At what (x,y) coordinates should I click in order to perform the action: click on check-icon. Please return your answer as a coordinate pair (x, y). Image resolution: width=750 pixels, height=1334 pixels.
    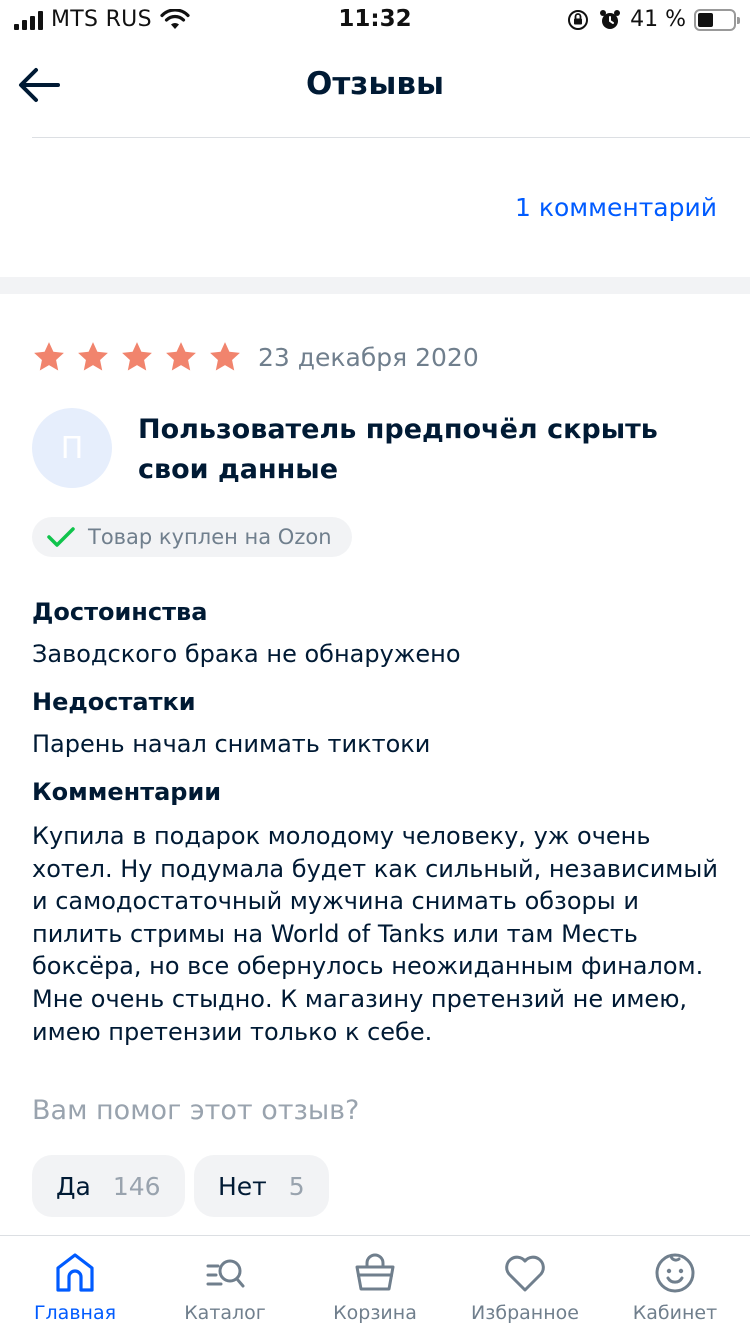
    Looking at the image, I should click on (61, 537).